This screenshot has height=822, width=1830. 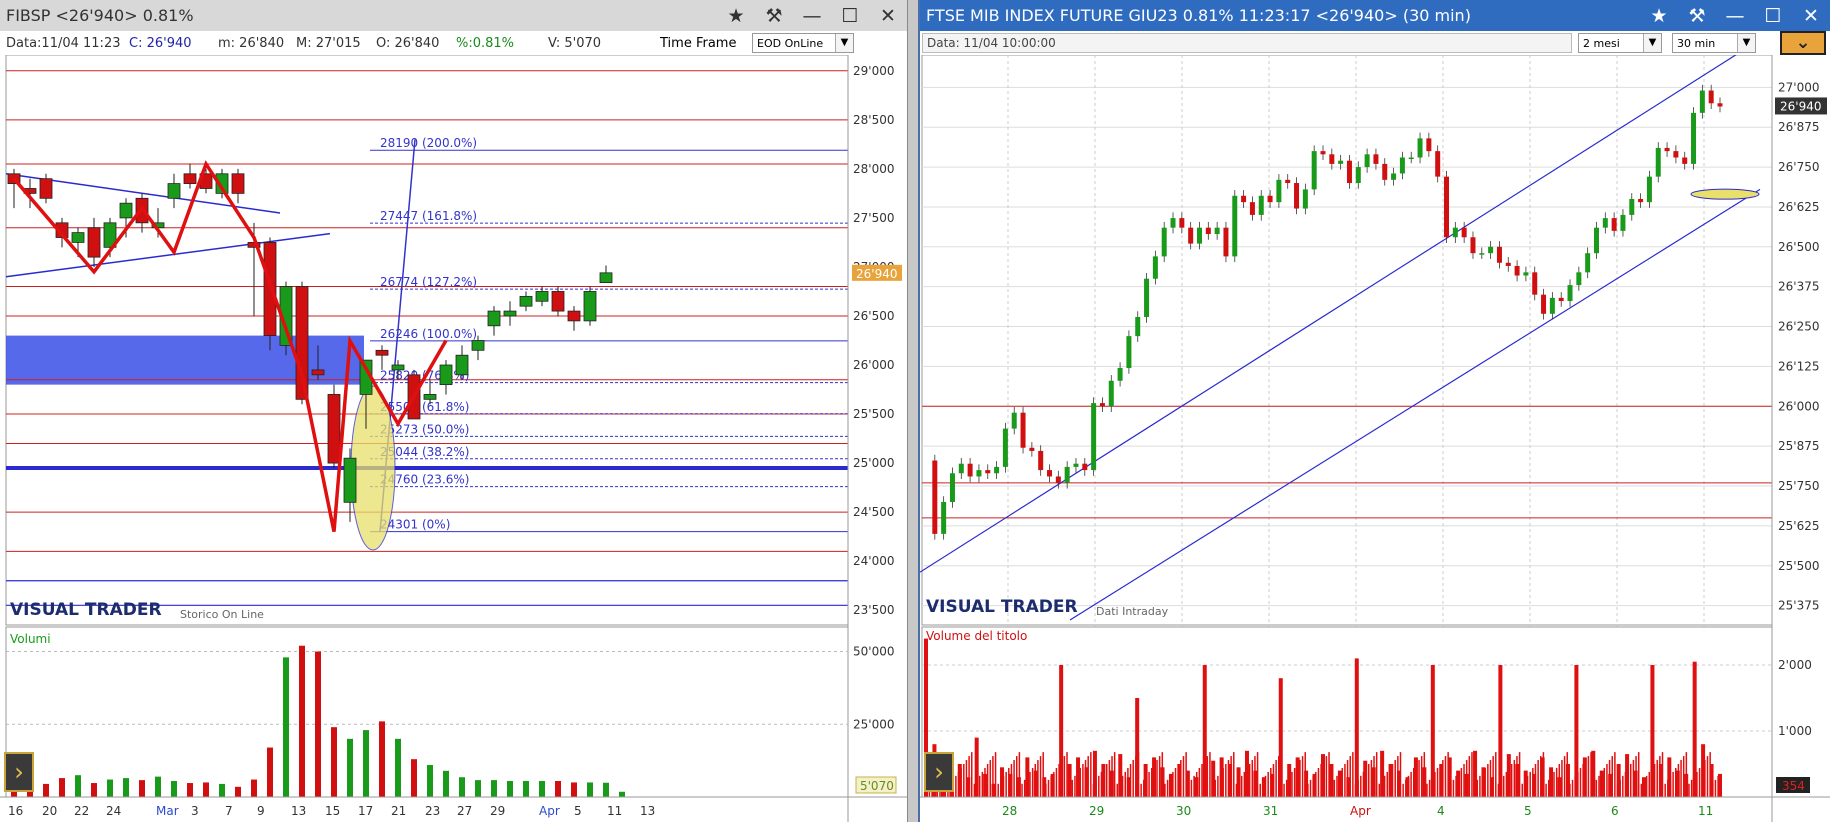 I want to click on period-select: 2 mesi ▼, so click(x=1620, y=43).